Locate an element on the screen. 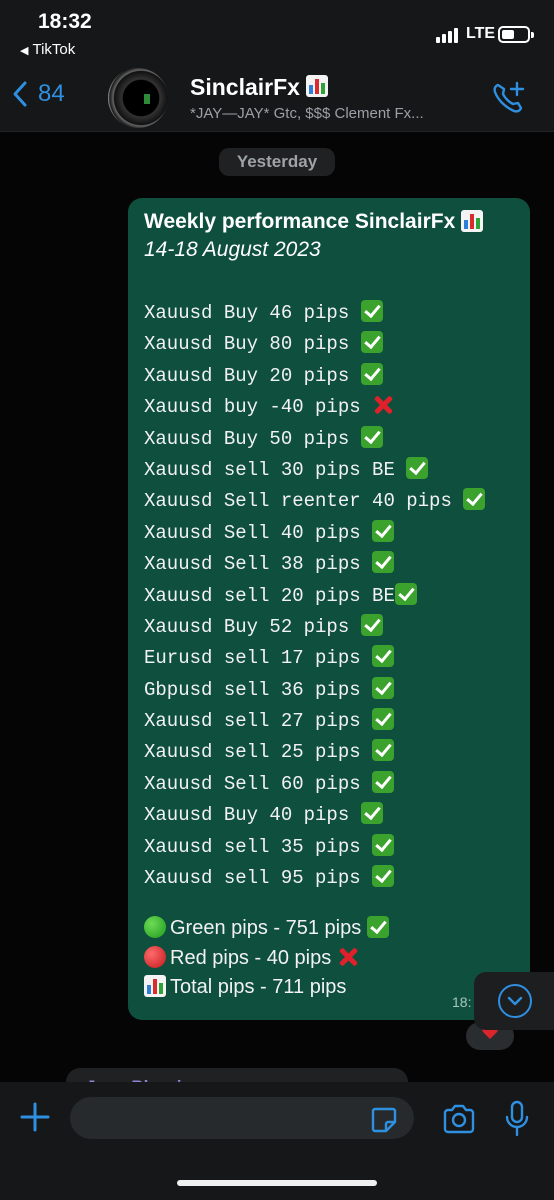 The height and width of the screenshot is (1200, 554). trade-line: Xauusd sell 27 pips is located at coordinates (329, 721).